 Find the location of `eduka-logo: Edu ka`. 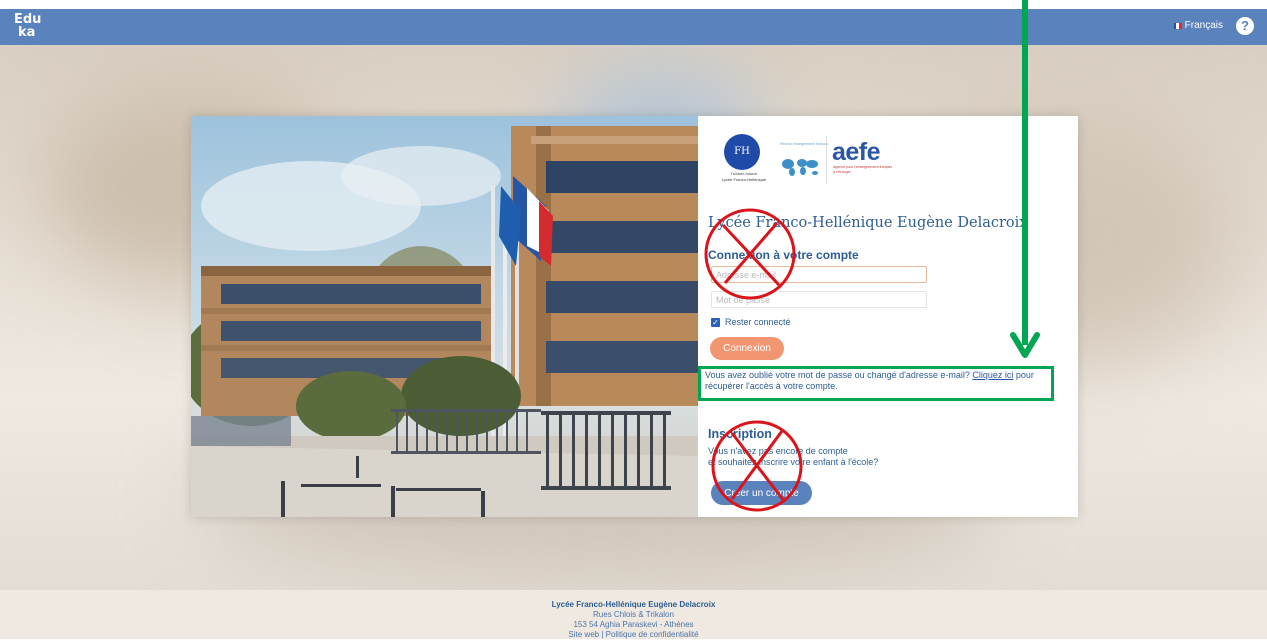

eduka-logo: Edu ka is located at coordinates (32, 27).